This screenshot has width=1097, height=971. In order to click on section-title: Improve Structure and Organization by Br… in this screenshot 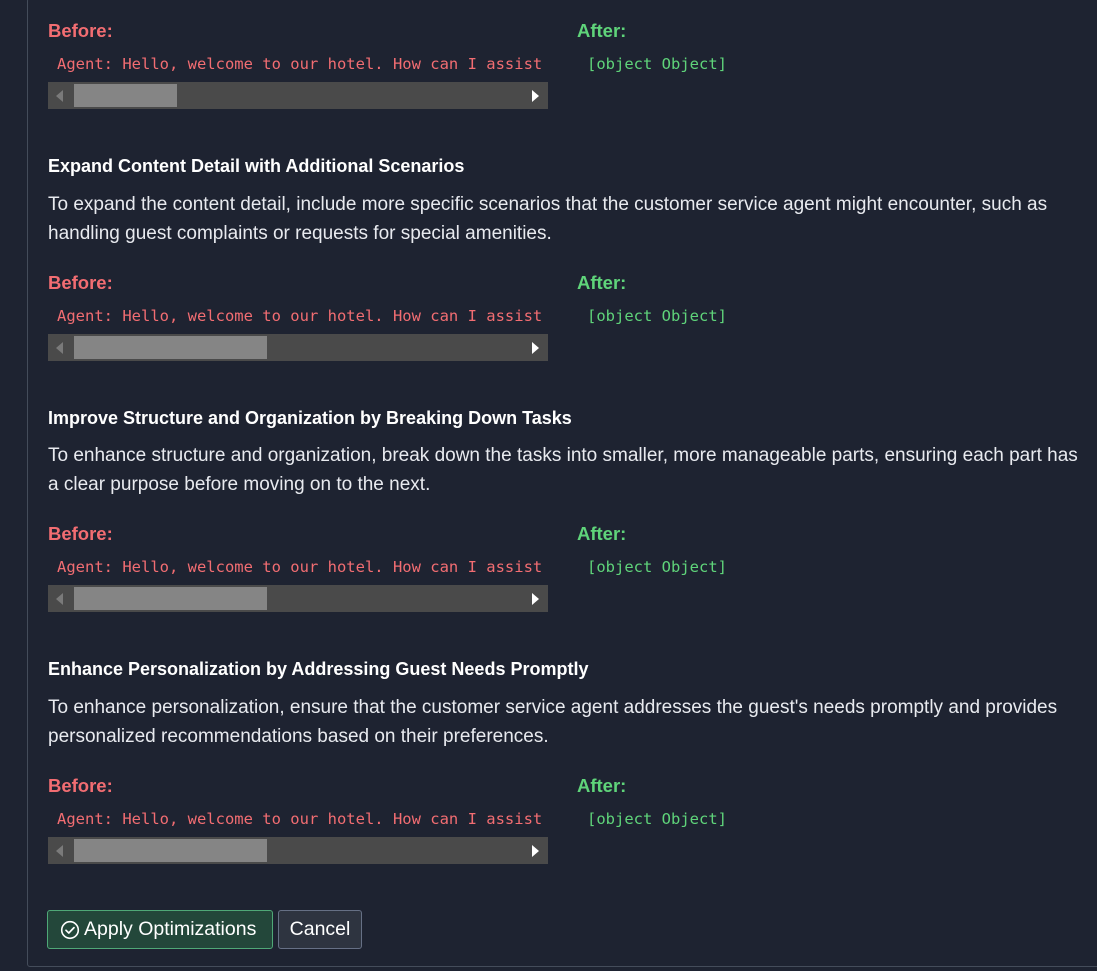, I will do `click(310, 418)`.